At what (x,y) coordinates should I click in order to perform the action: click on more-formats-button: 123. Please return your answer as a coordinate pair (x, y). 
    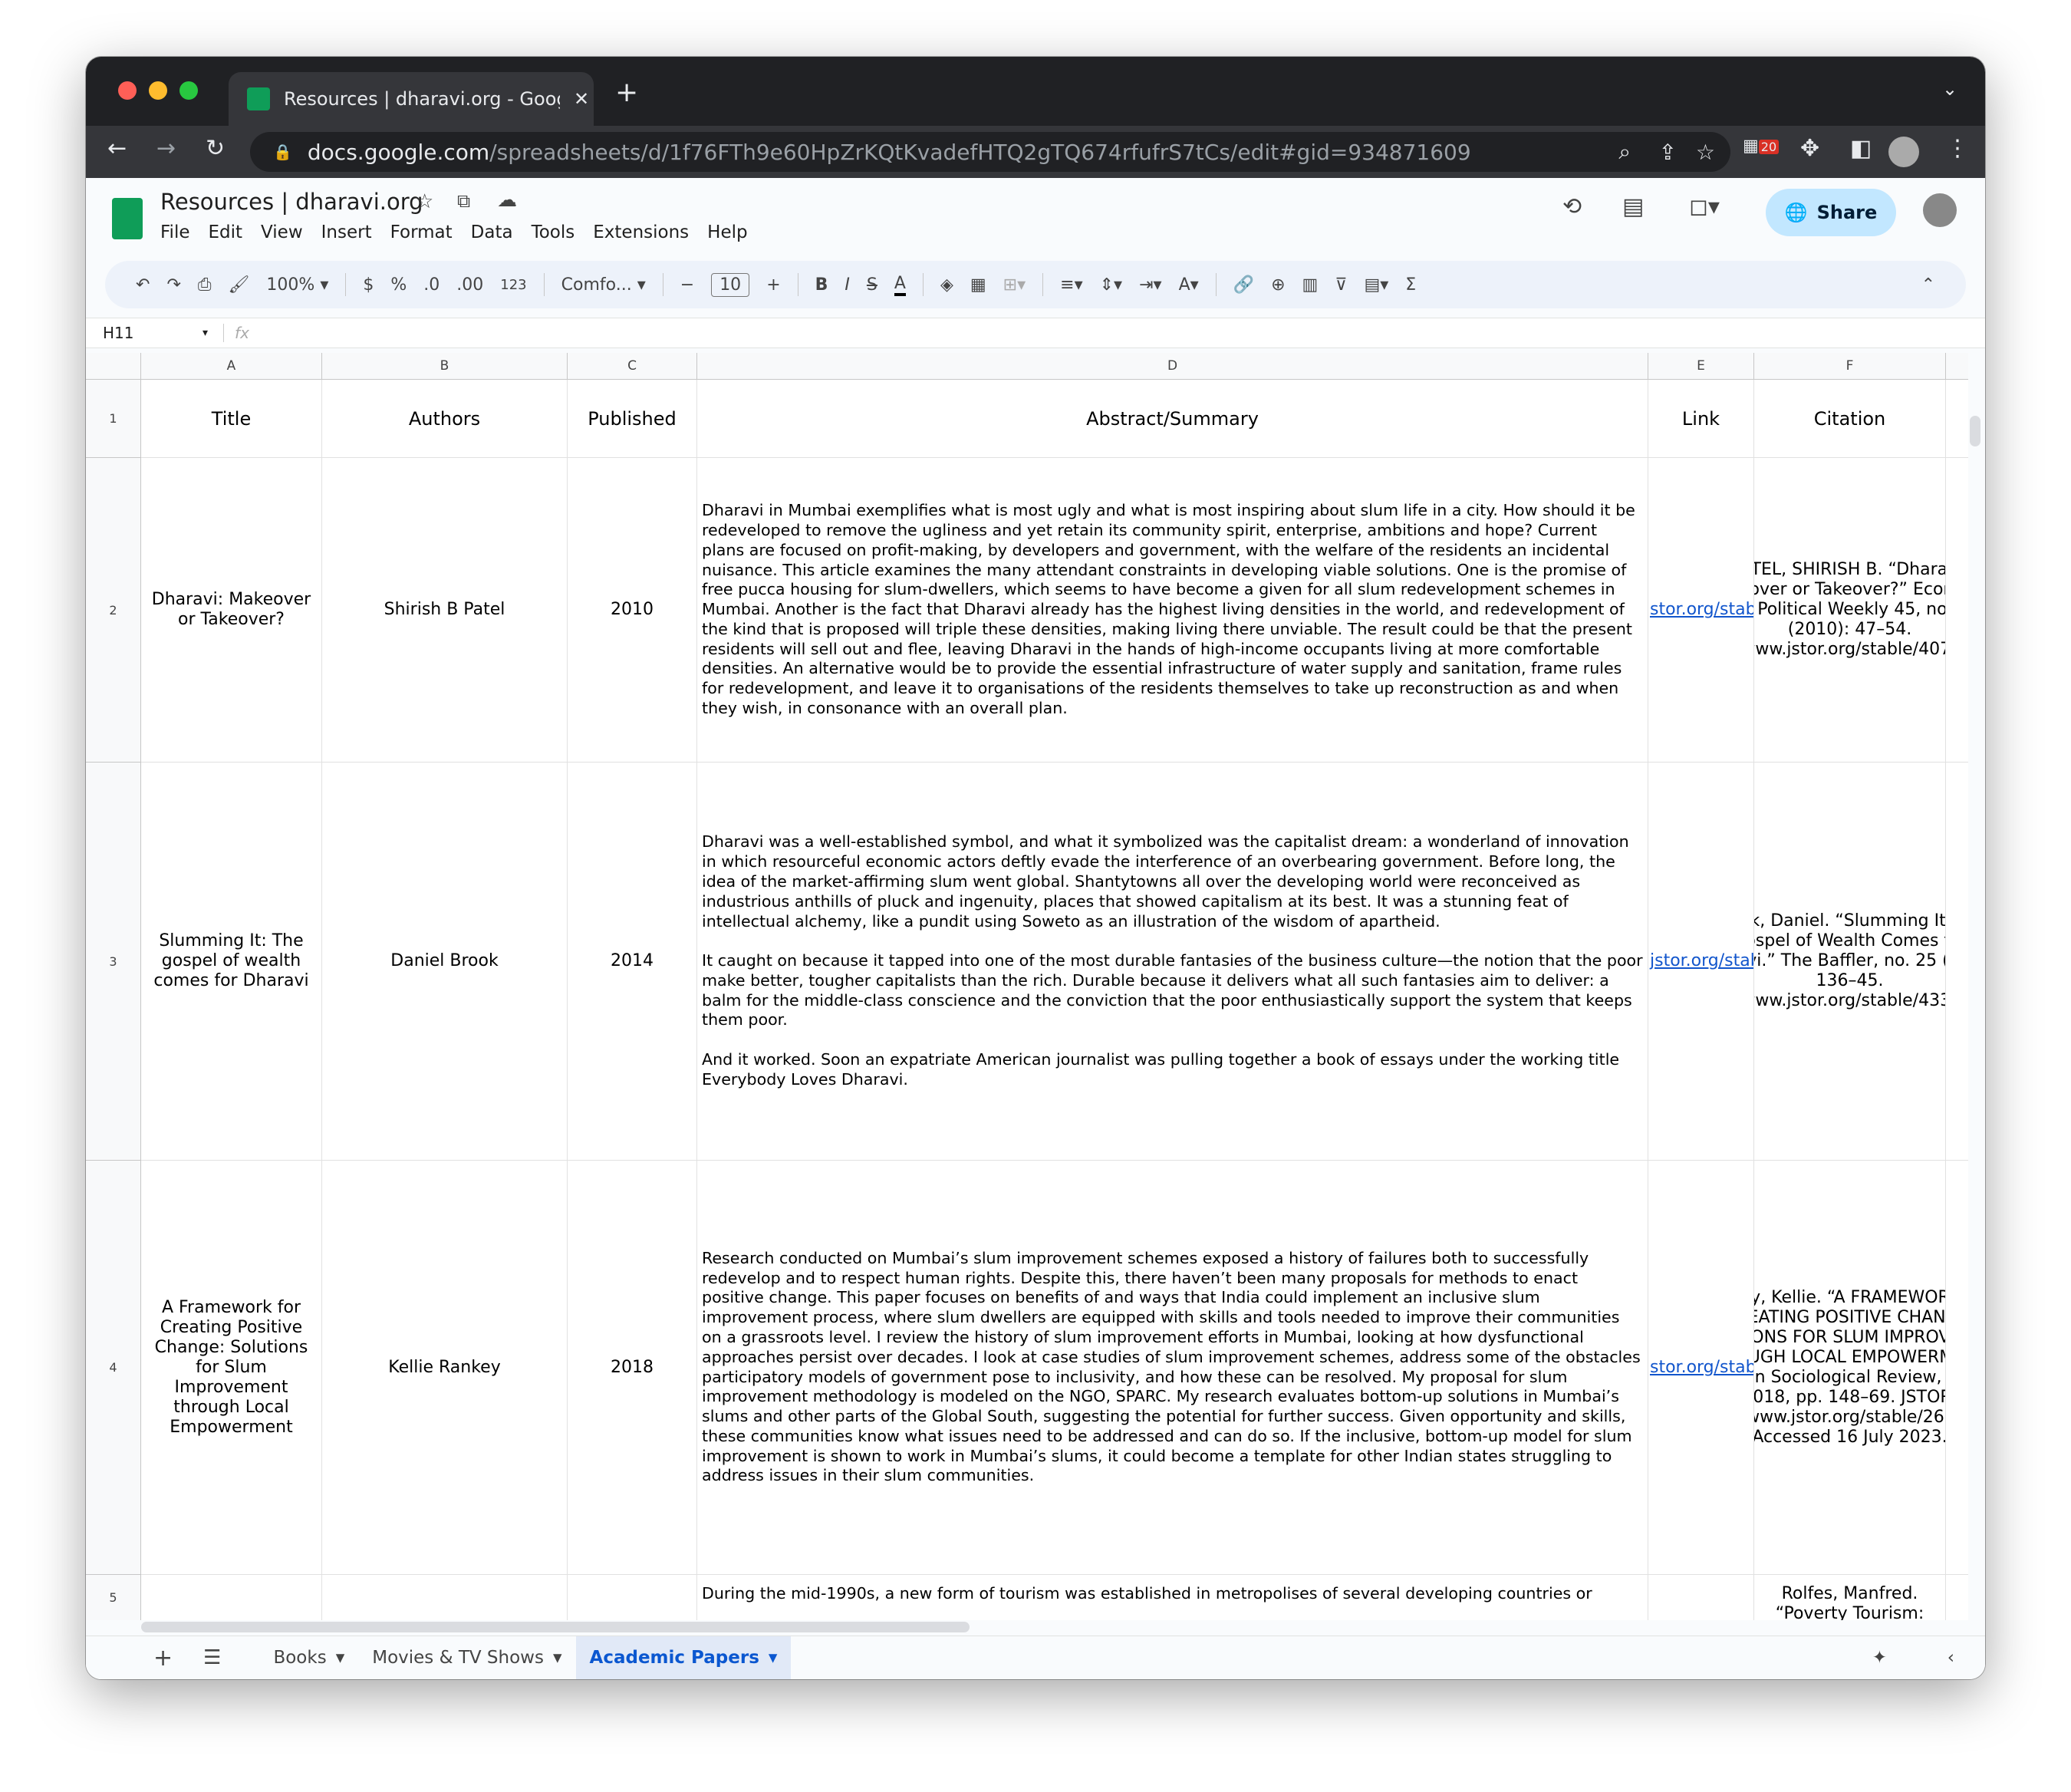
    Looking at the image, I should click on (513, 285).